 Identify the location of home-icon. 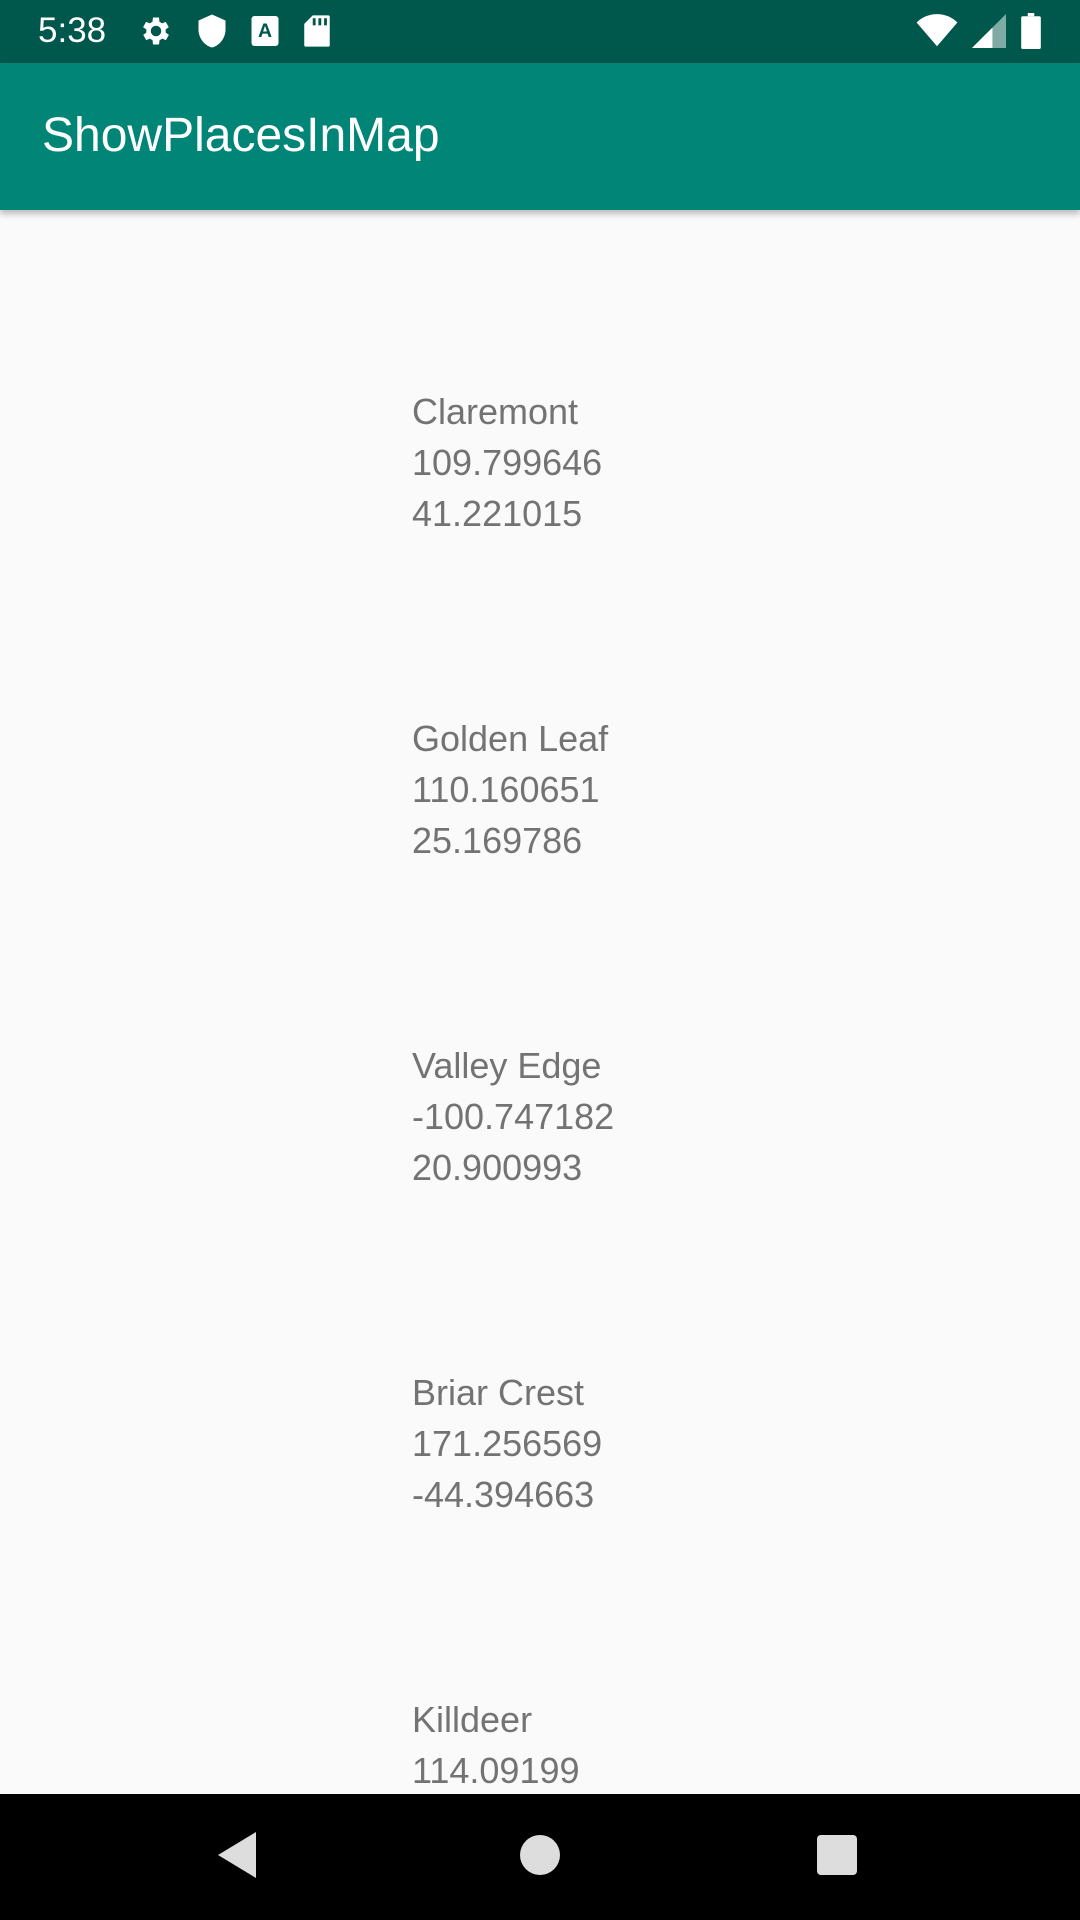
(540, 1857).